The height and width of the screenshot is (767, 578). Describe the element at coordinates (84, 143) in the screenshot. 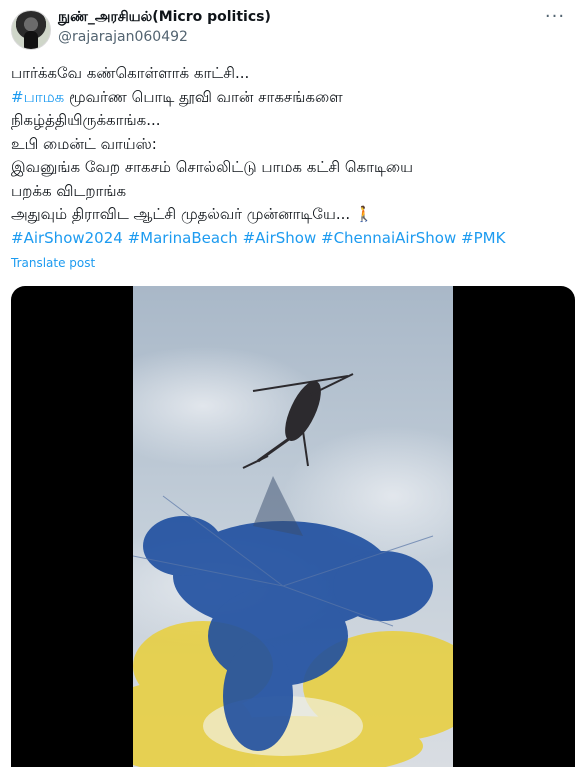

I see `tweet-line: உபி மைன்ட் வாய்ஸ்:` at that location.